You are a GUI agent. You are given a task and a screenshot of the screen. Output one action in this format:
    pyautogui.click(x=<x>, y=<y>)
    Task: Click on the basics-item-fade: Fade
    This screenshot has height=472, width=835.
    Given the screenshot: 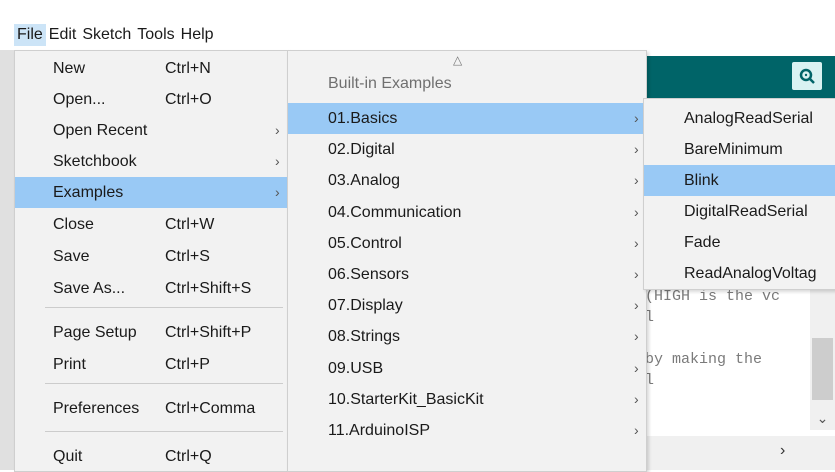 What is the action you would take?
    pyautogui.click(x=739, y=242)
    